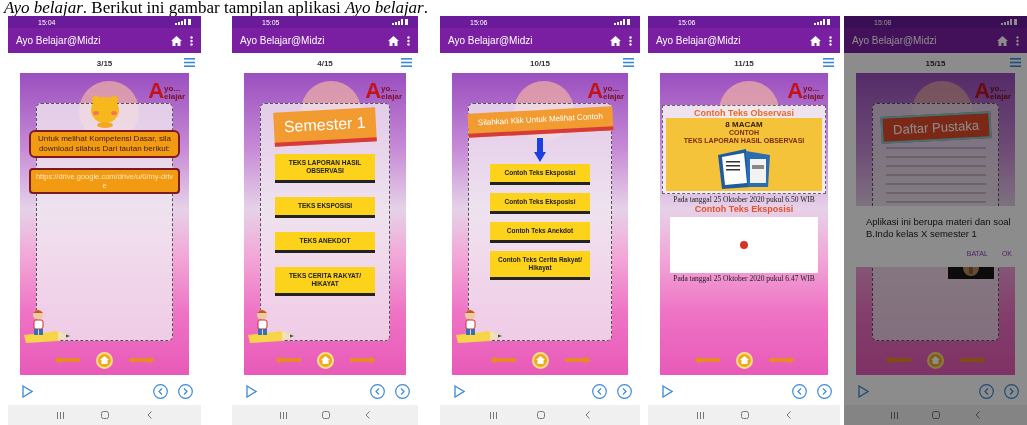 The height and width of the screenshot is (425, 1027). What do you see at coordinates (325, 127) in the screenshot?
I see `banner: Semester 1` at bounding box center [325, 127].